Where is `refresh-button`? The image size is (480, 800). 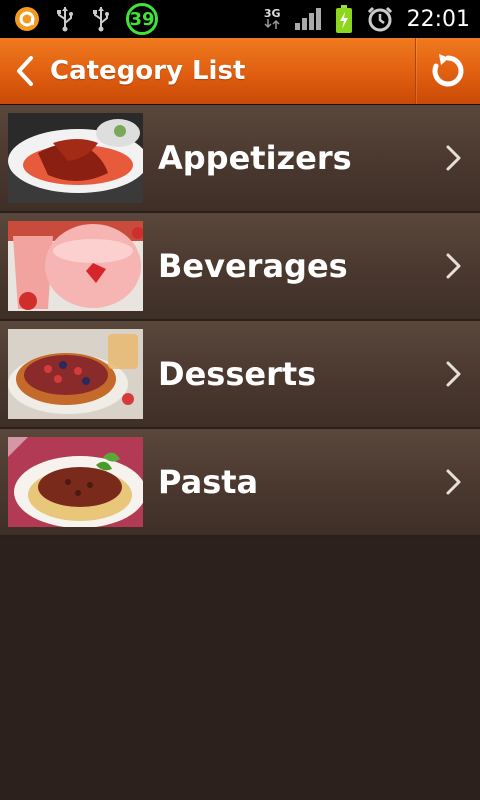
refresh-button is located at coordinates (447, 71).